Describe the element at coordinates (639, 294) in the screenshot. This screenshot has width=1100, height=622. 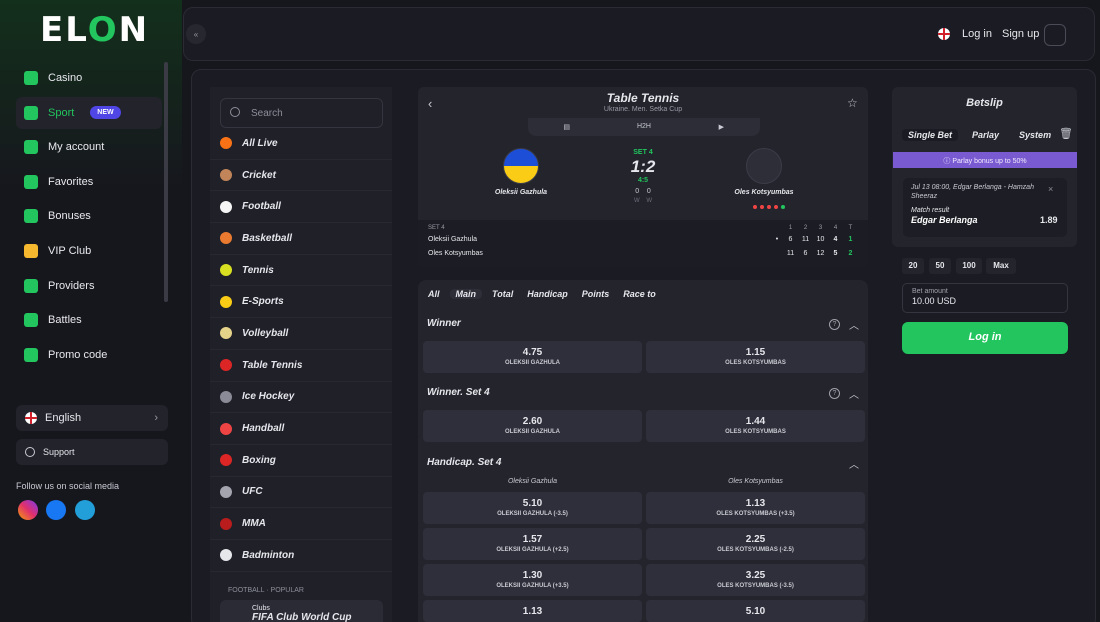
I see `market-tab-race-to: Race to` at that location.